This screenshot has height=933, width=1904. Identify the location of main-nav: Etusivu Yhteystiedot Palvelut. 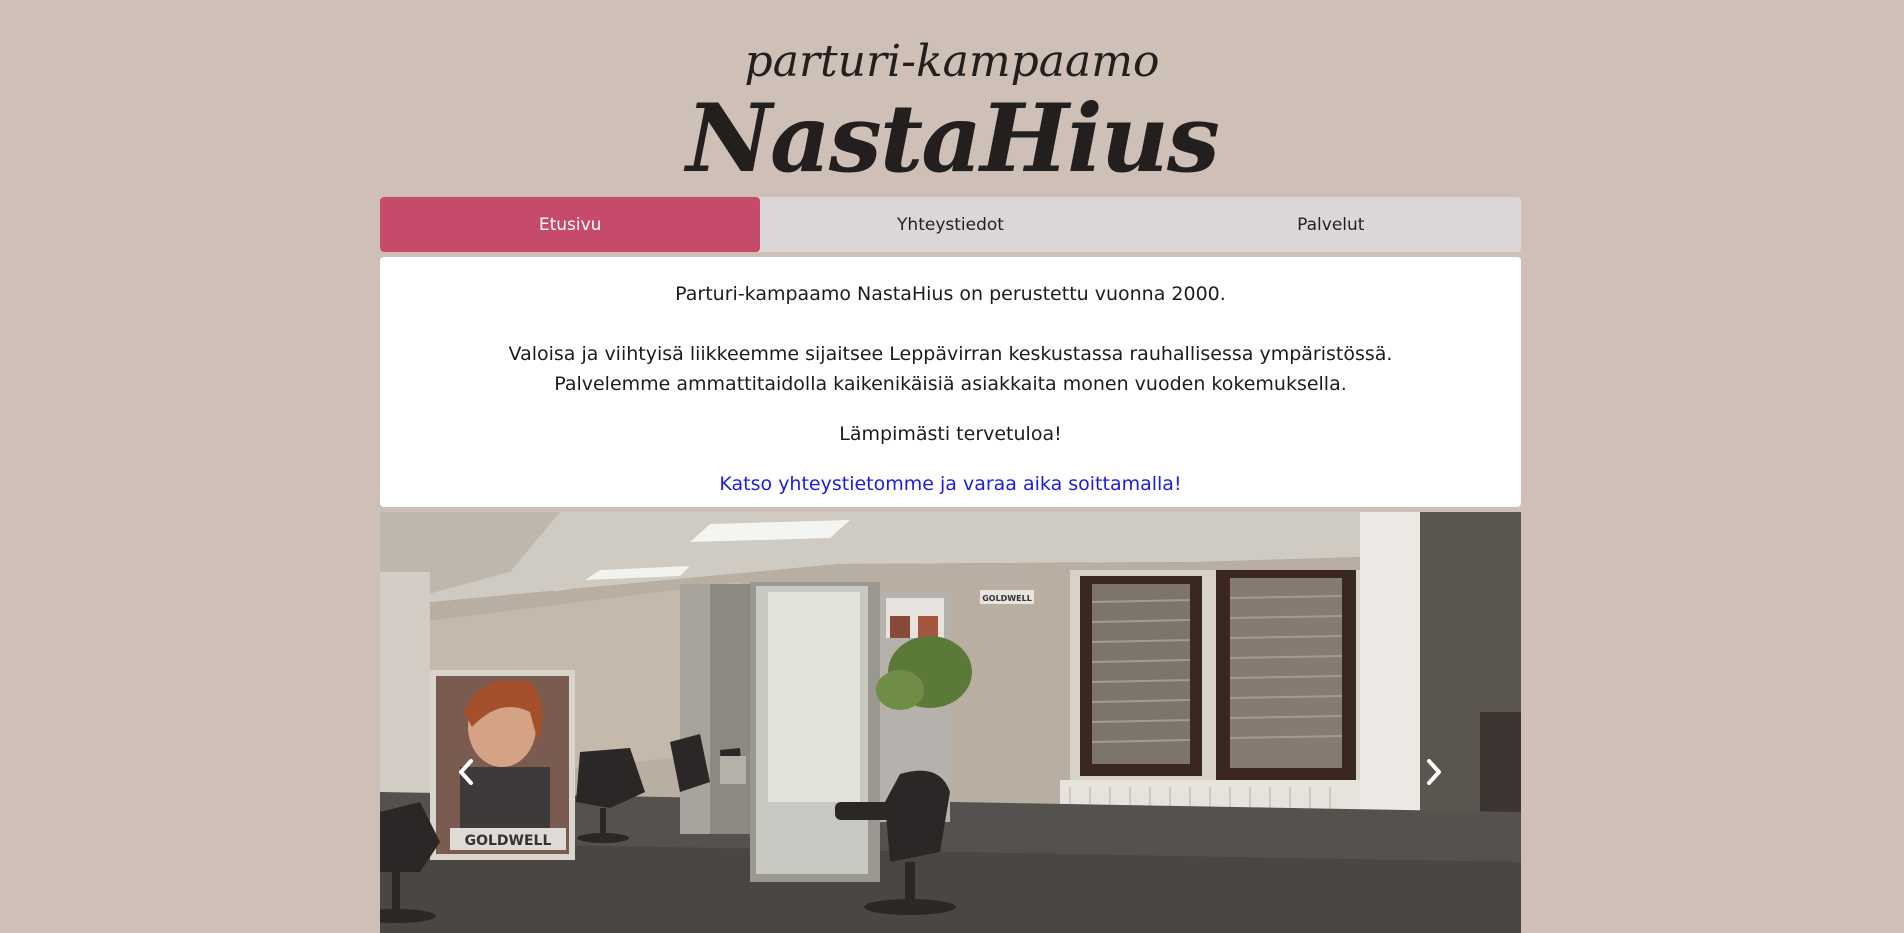
(950, 224).